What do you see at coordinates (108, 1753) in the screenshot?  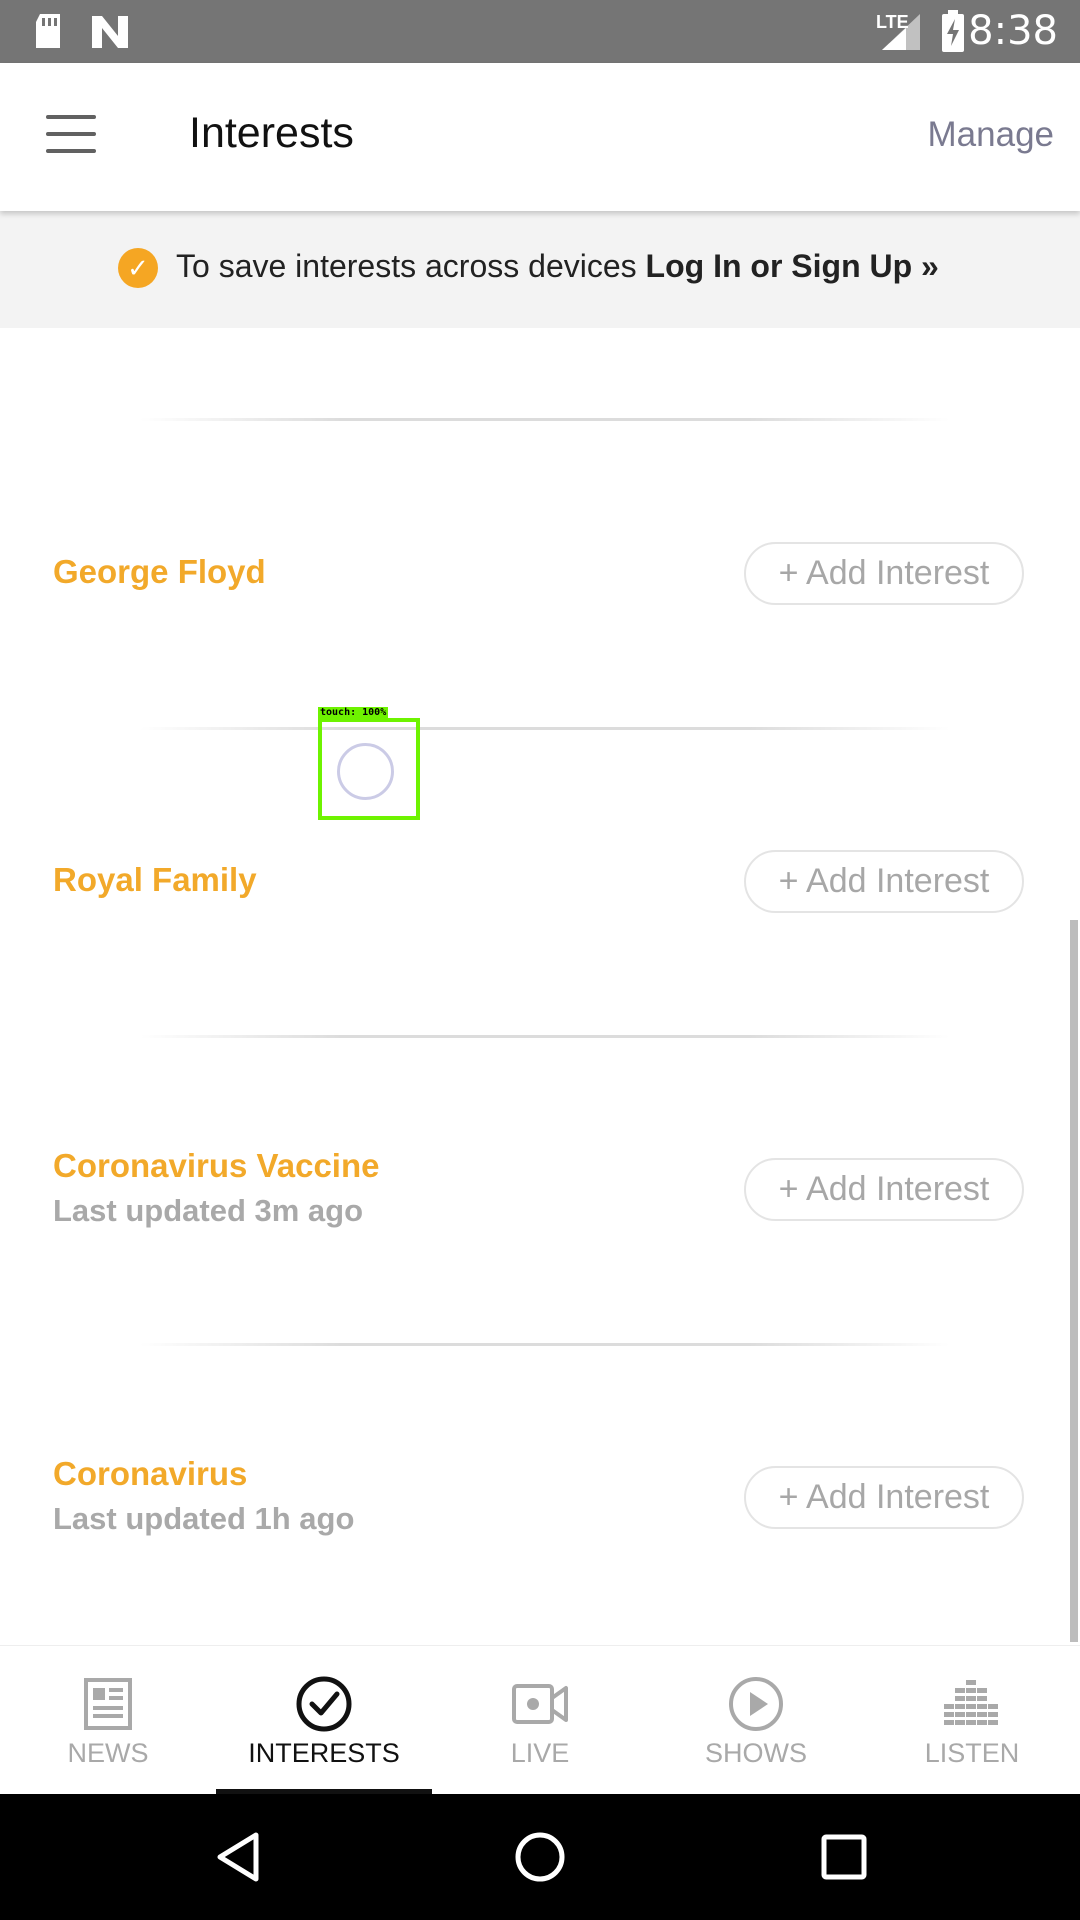 I see `tab-label: NEWS` at bounding box center [108, 1753].